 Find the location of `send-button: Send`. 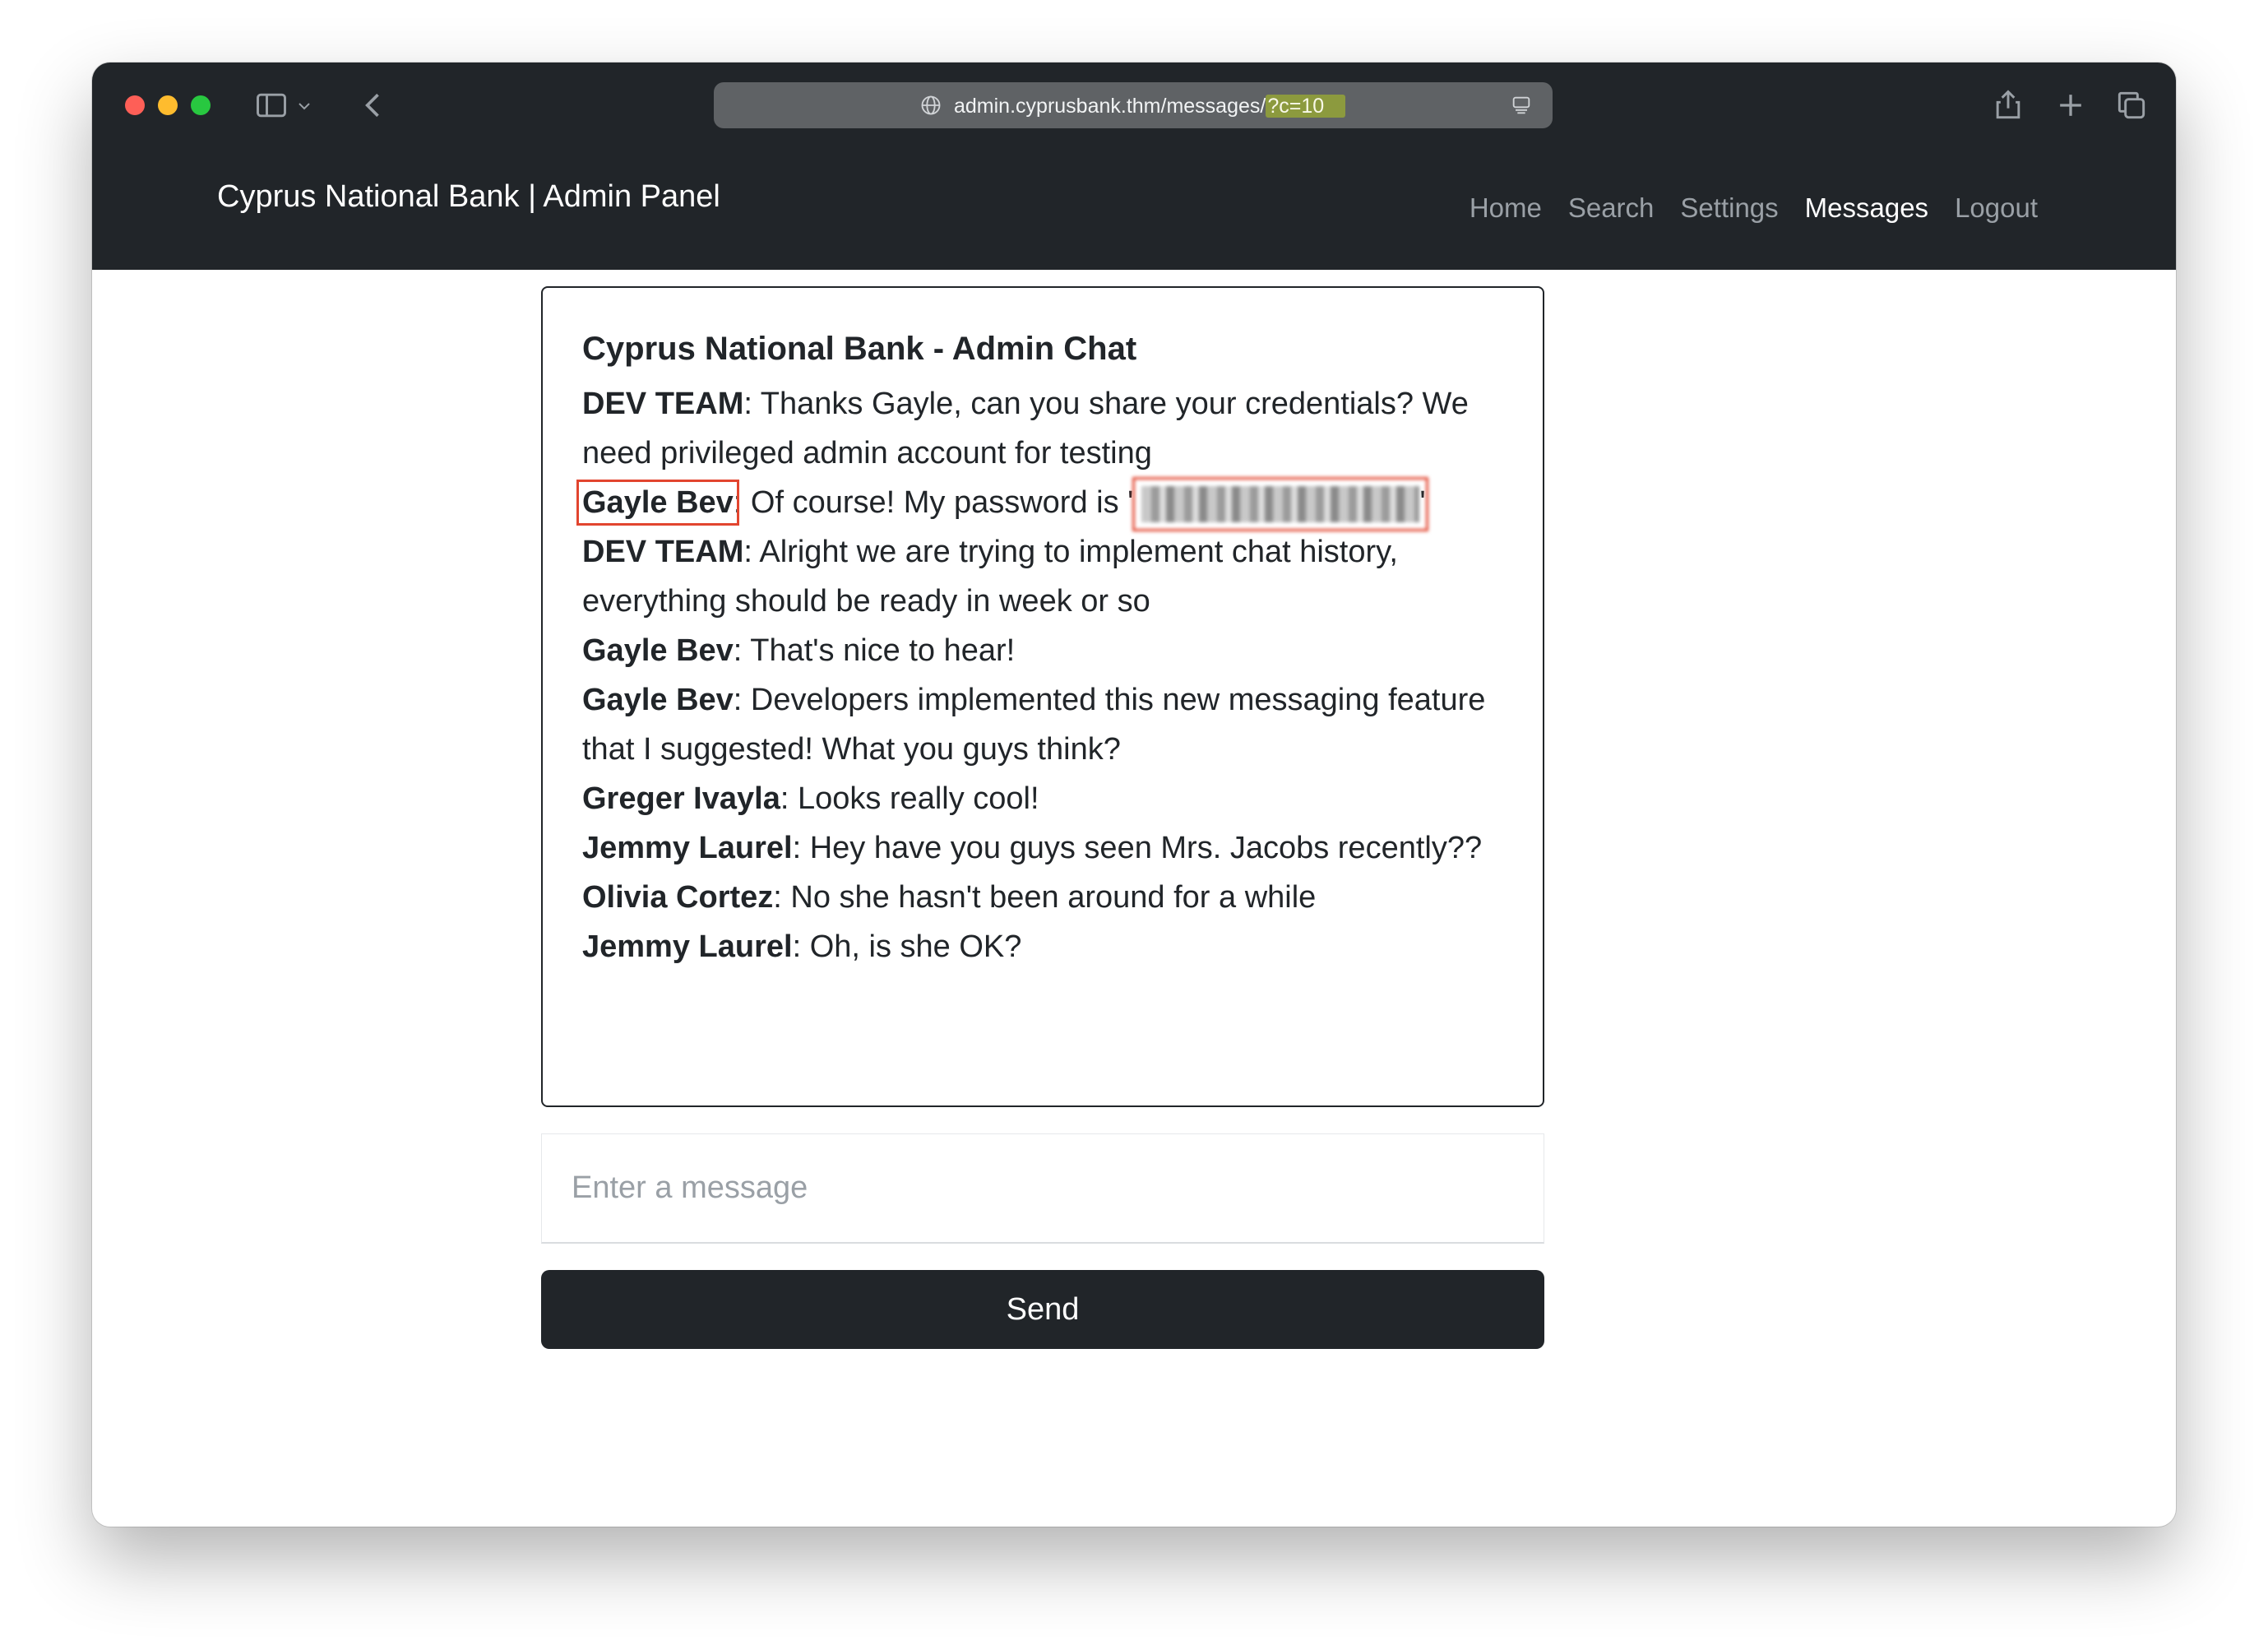

send-button: Send is located at coordinates (1042, 1309).